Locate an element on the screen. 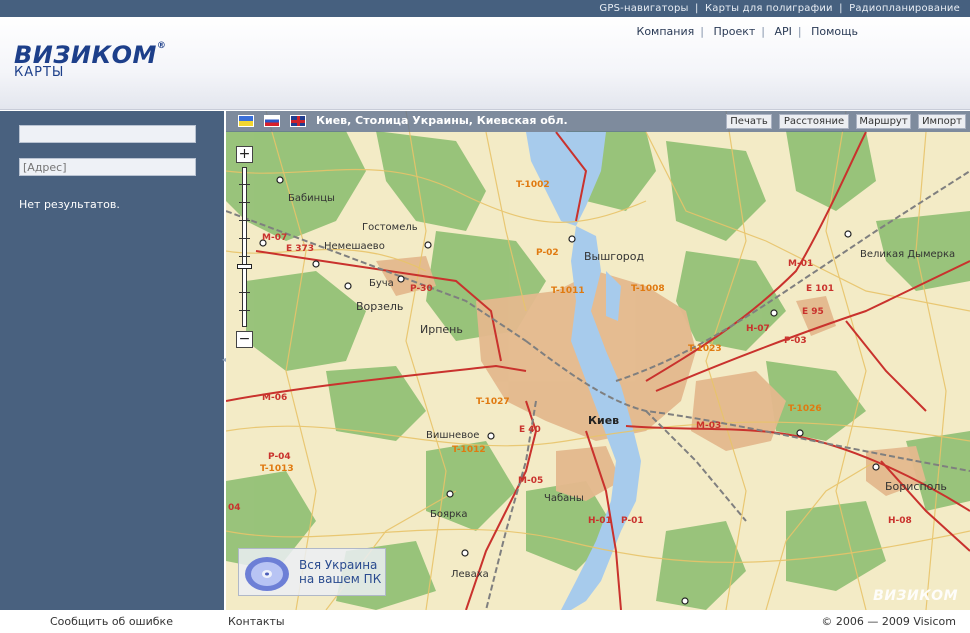 The width and height of the screenshot is (970, 633). print-maps-link: Карты для полиграфии is located at coordinates (769, 8).